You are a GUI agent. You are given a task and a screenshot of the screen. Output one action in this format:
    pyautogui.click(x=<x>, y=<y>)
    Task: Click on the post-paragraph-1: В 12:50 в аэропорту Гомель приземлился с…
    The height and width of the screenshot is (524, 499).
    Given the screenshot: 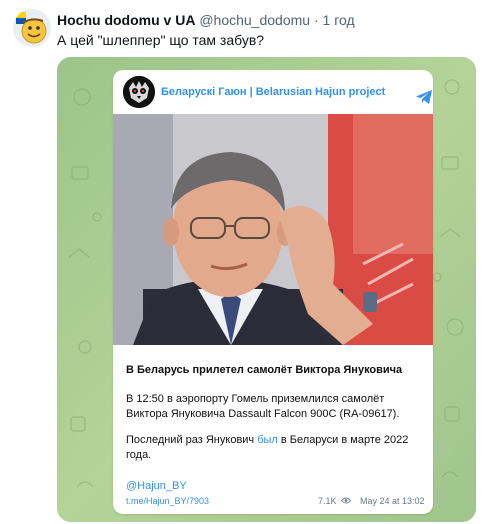 What is the action you would take?
    pyautogui.click(x=263, y=406)
    